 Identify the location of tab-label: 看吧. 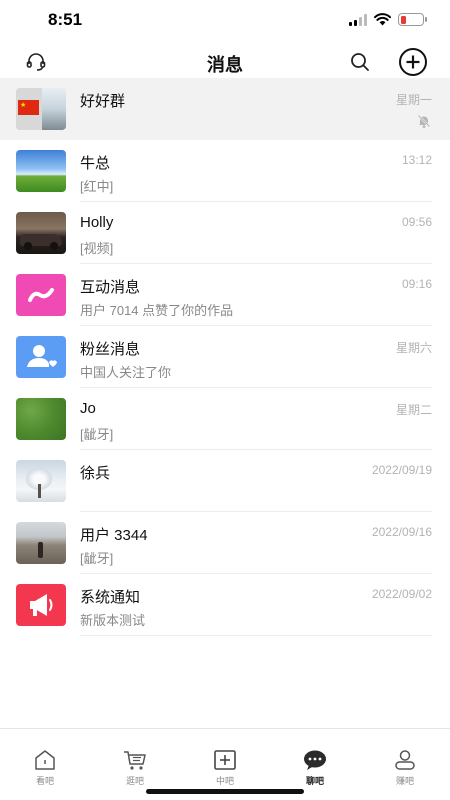
(44, 781).